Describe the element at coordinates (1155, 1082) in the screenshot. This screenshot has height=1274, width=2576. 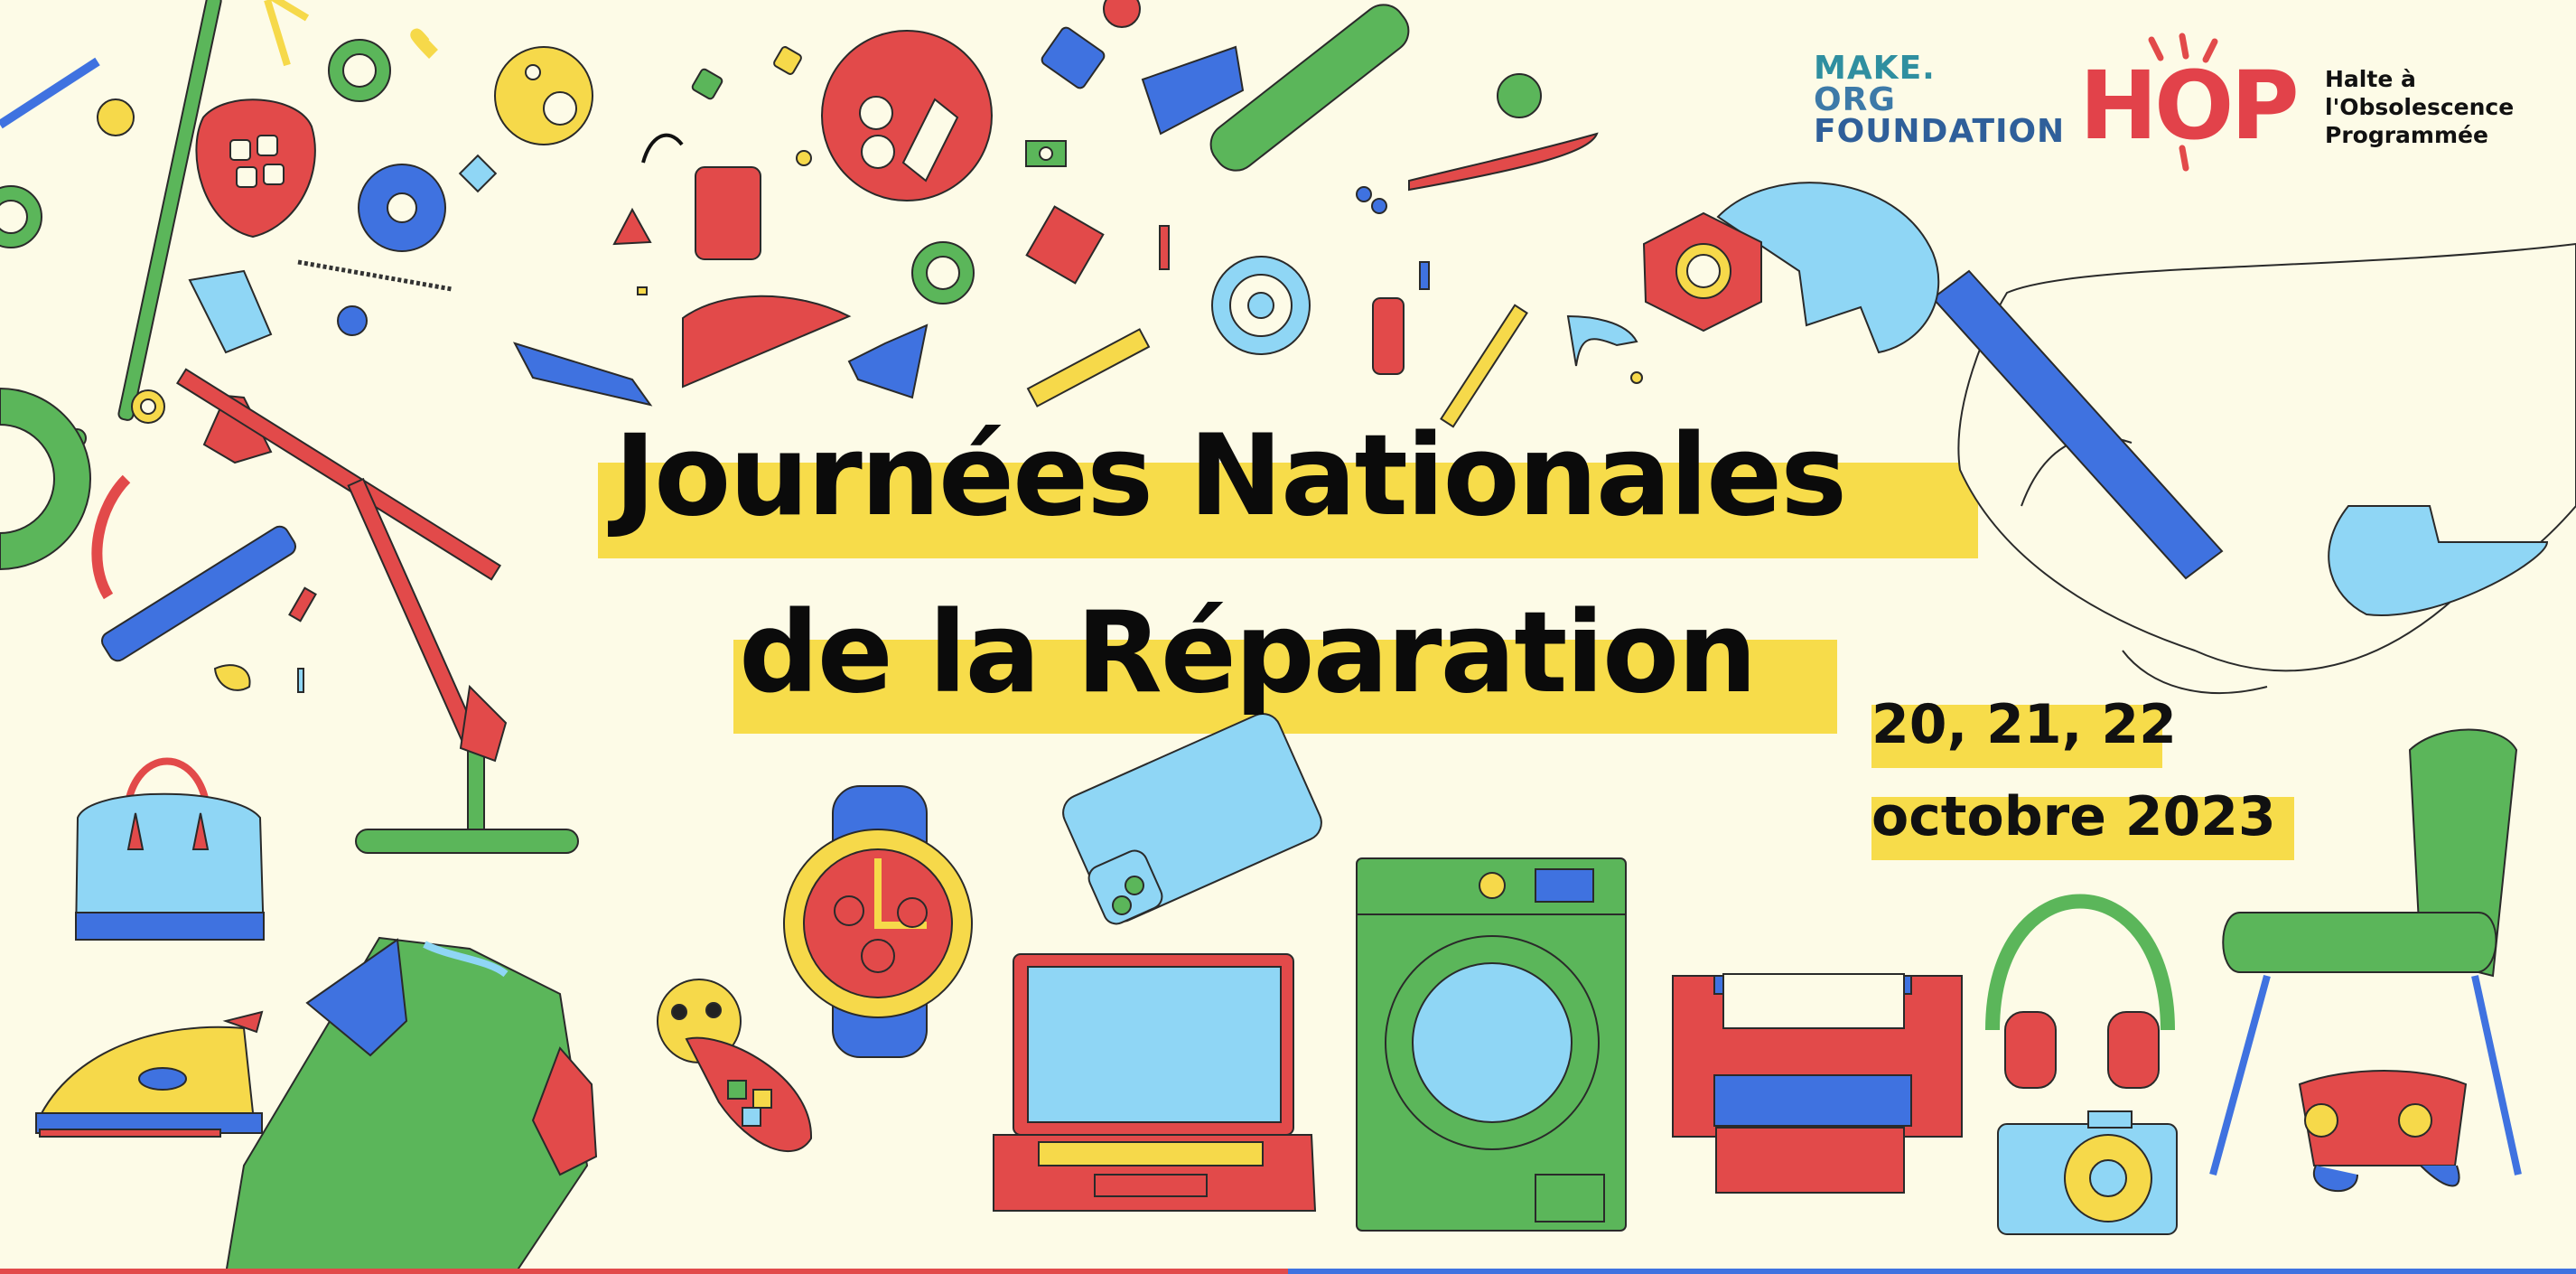
I see `laptop-icon` at that location.